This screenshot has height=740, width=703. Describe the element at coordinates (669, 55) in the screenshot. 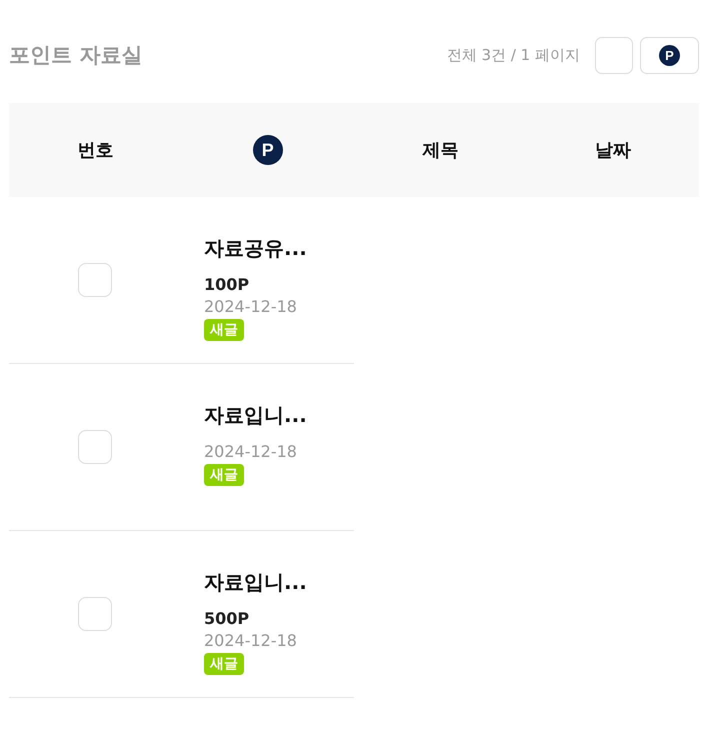

I see `point-button: P` at that location.